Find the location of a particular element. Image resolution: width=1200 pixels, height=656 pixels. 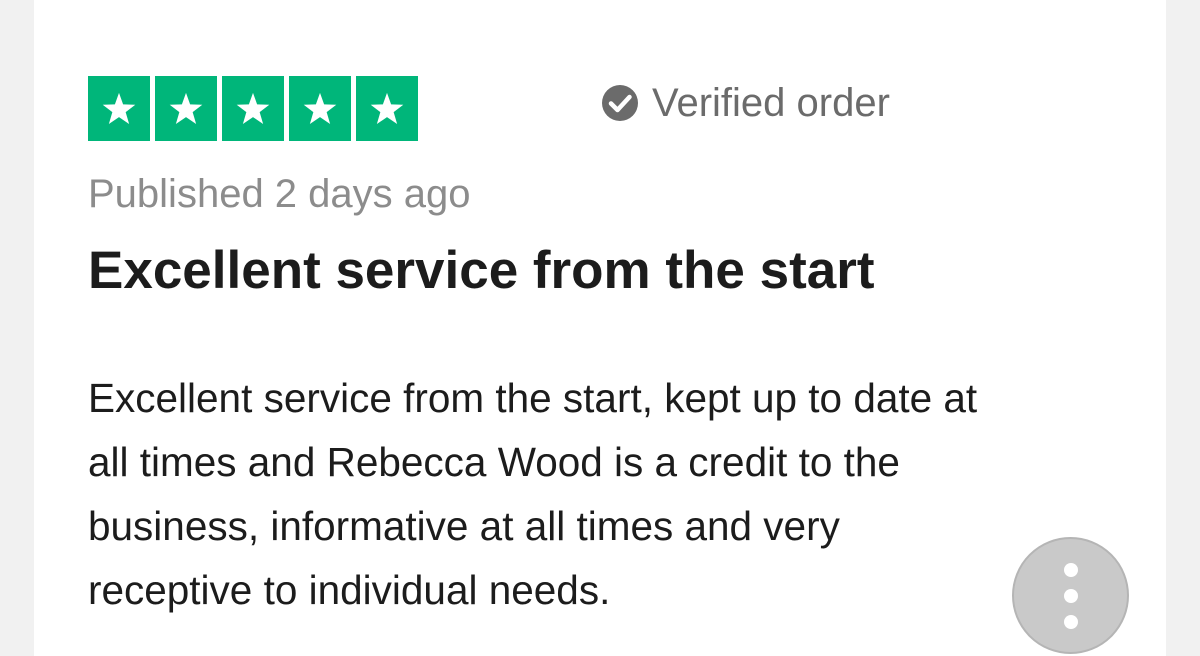

star-rating is located at coordinates (253, 108).